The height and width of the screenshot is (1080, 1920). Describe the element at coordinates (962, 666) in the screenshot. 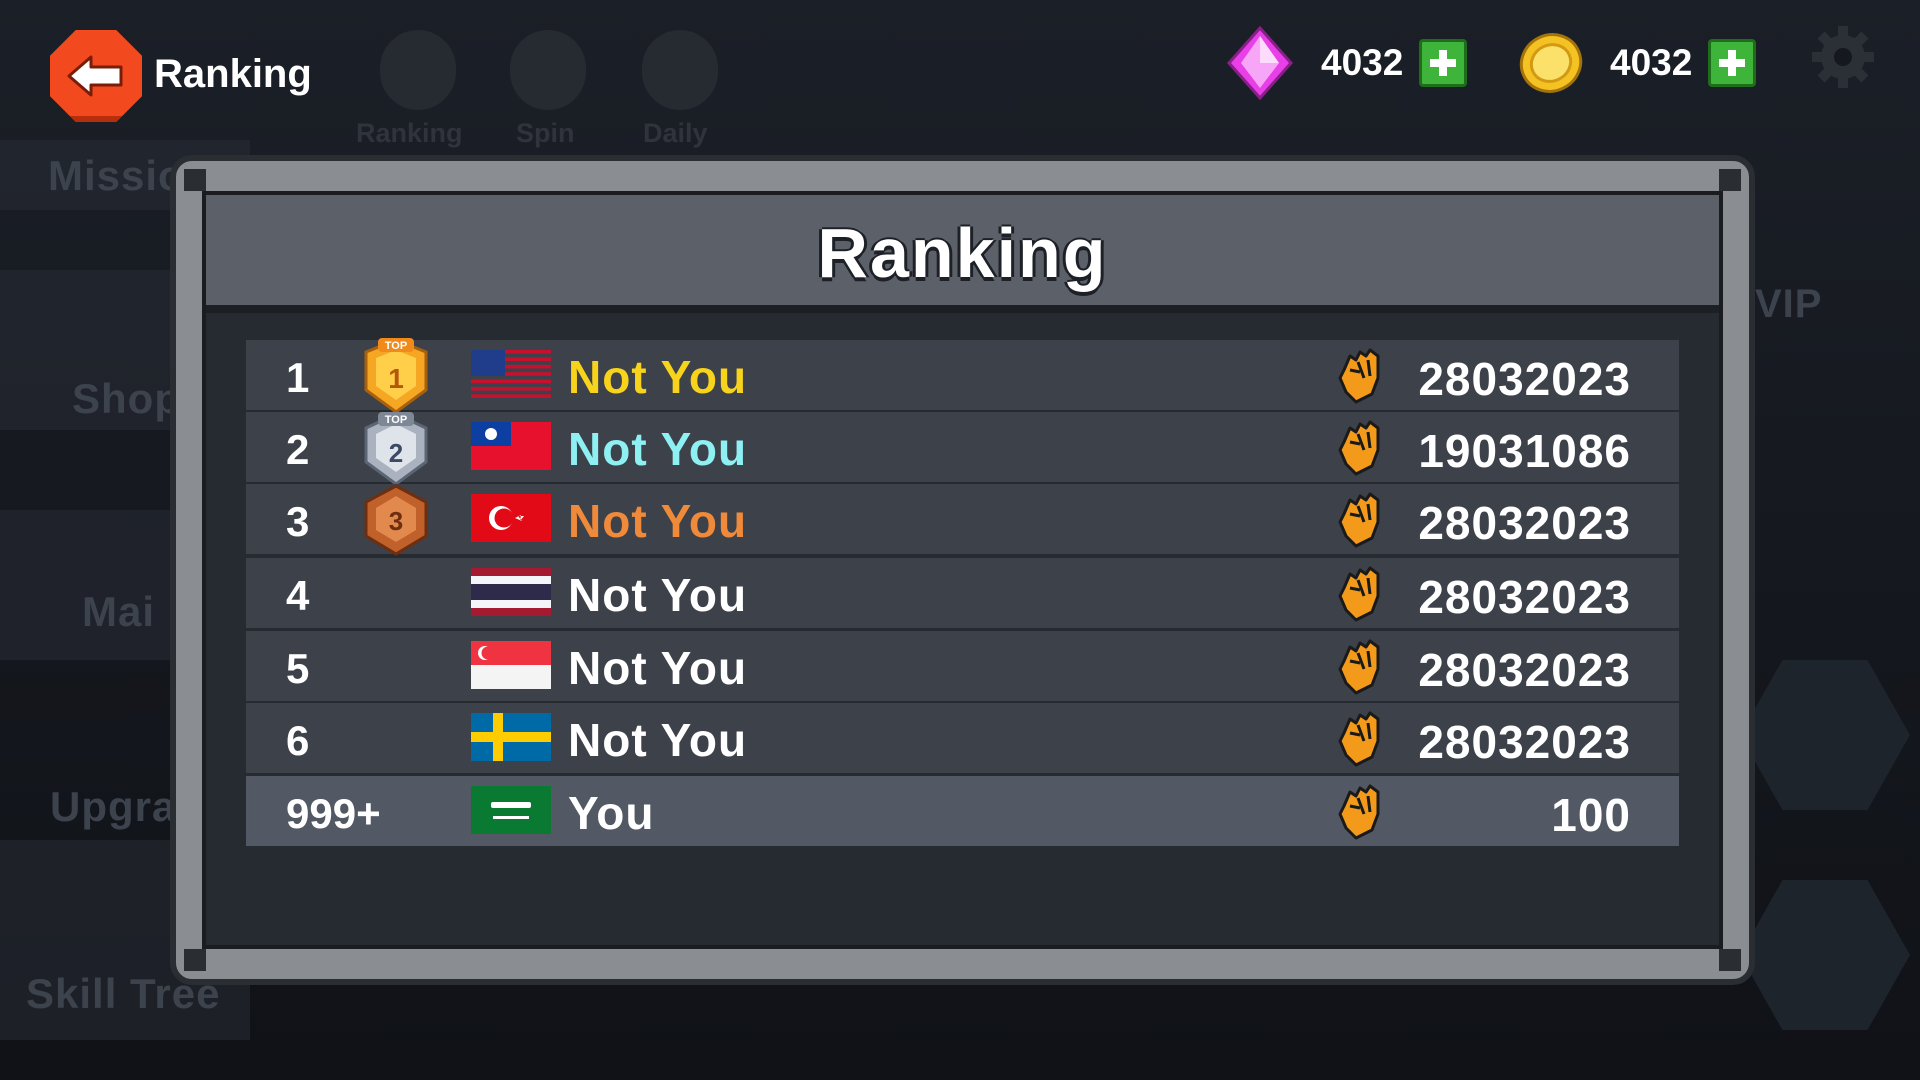

I see `ranking-row: 5 Not You 28032023` at that location.